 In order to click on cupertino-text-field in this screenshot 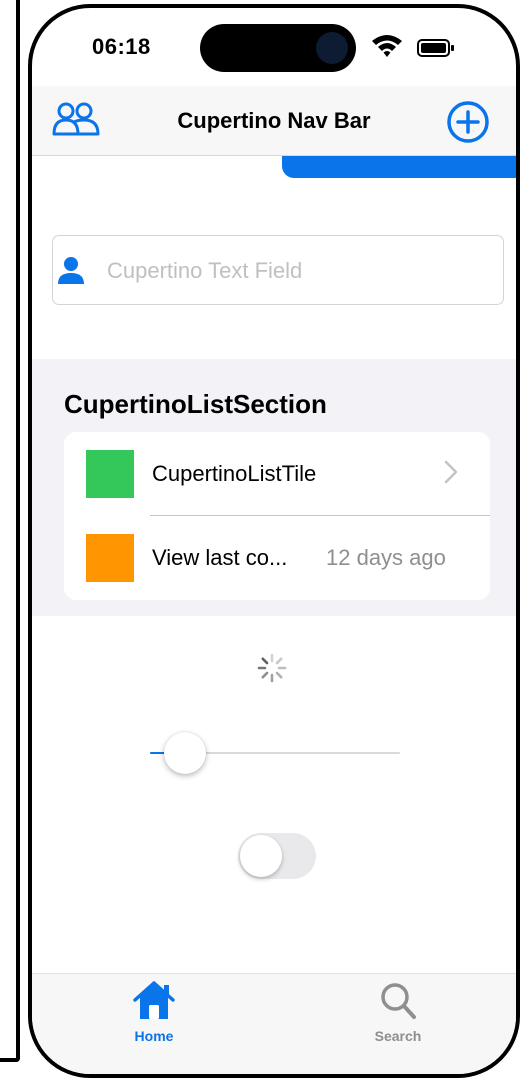, I will do `click(278, 270)`.